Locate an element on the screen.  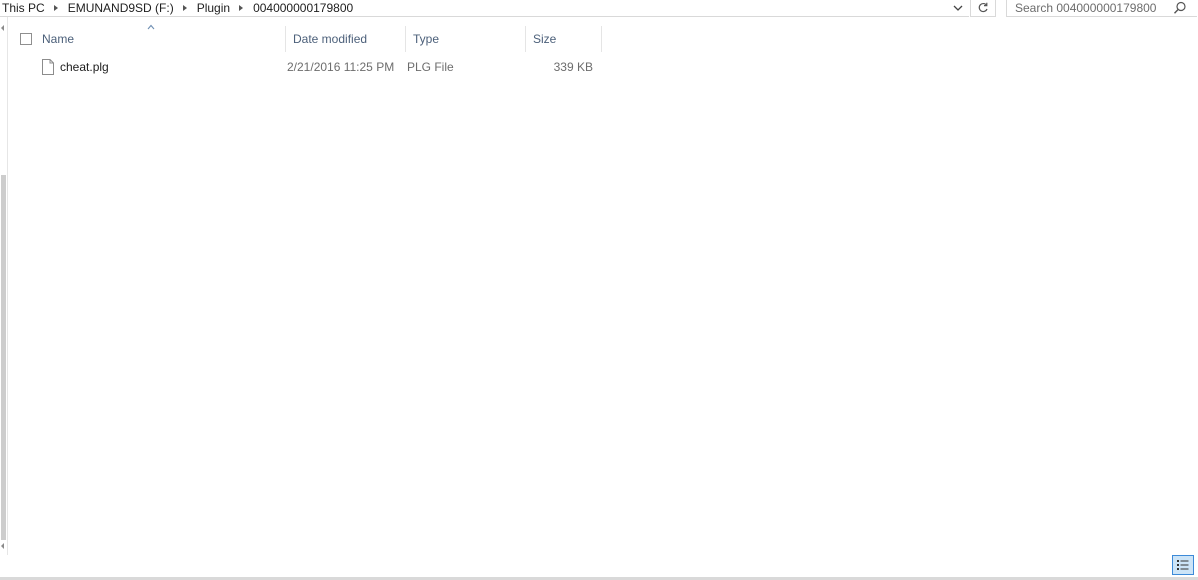
select-all-checkbox is located at coordinates (26, 39).